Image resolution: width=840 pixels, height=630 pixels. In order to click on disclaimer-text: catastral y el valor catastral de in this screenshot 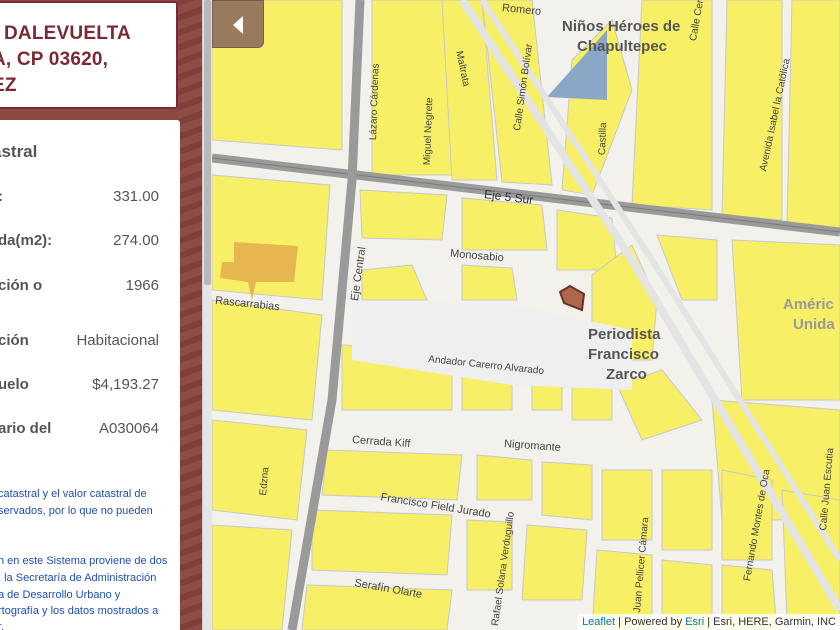, I will do `click(73, 494)`.